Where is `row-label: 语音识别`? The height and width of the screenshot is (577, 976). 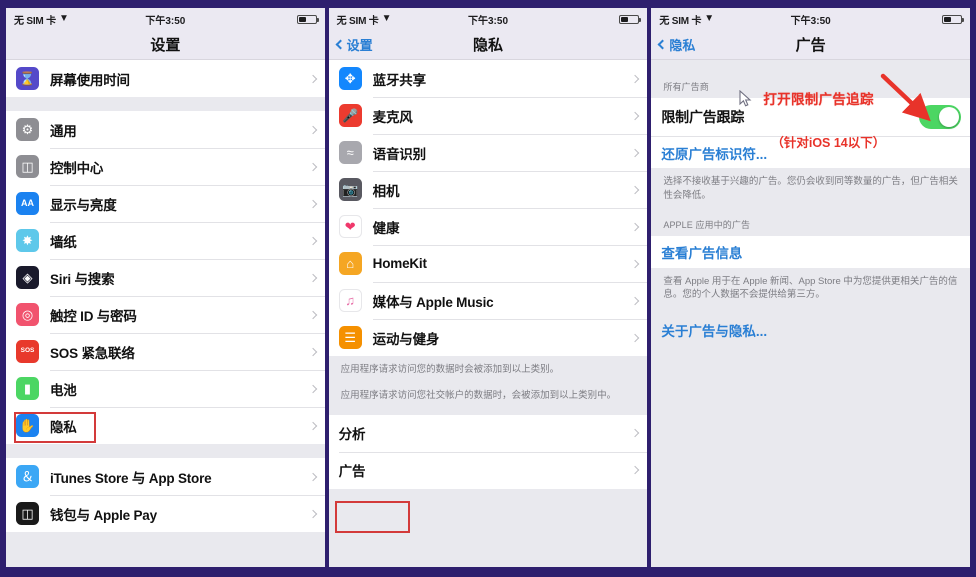 row-label: 语音识别 is located at coordinates (399, 154).